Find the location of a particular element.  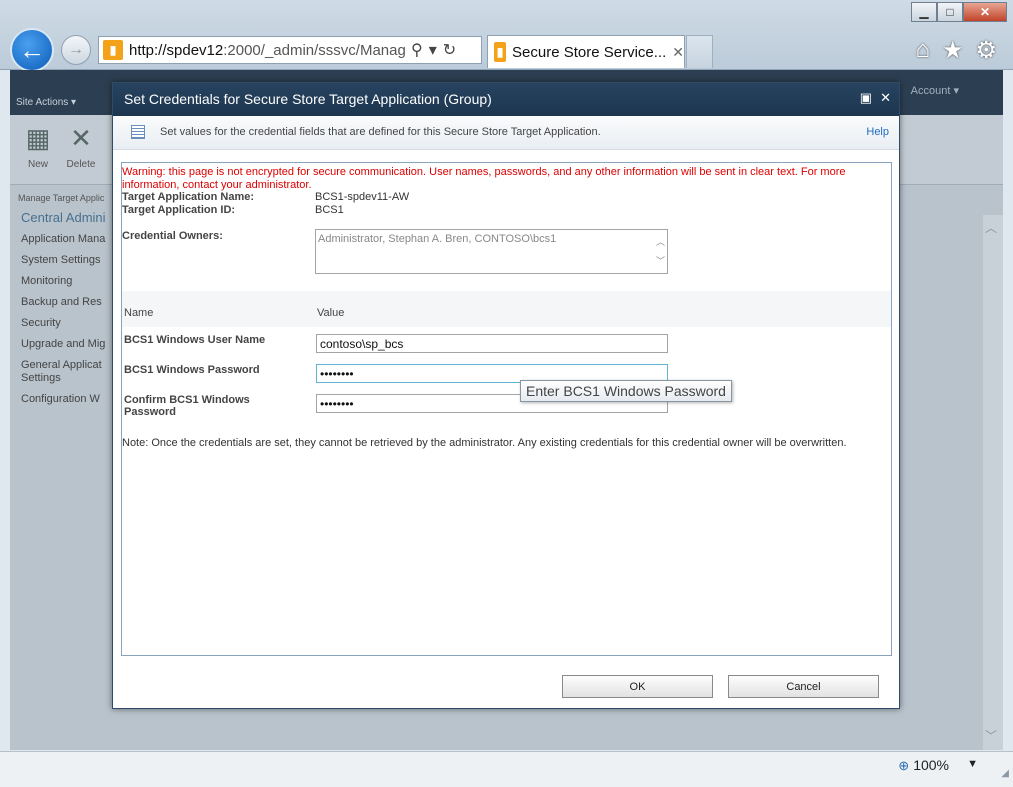

delete-label: Delete is located at coordinates (81, 164).